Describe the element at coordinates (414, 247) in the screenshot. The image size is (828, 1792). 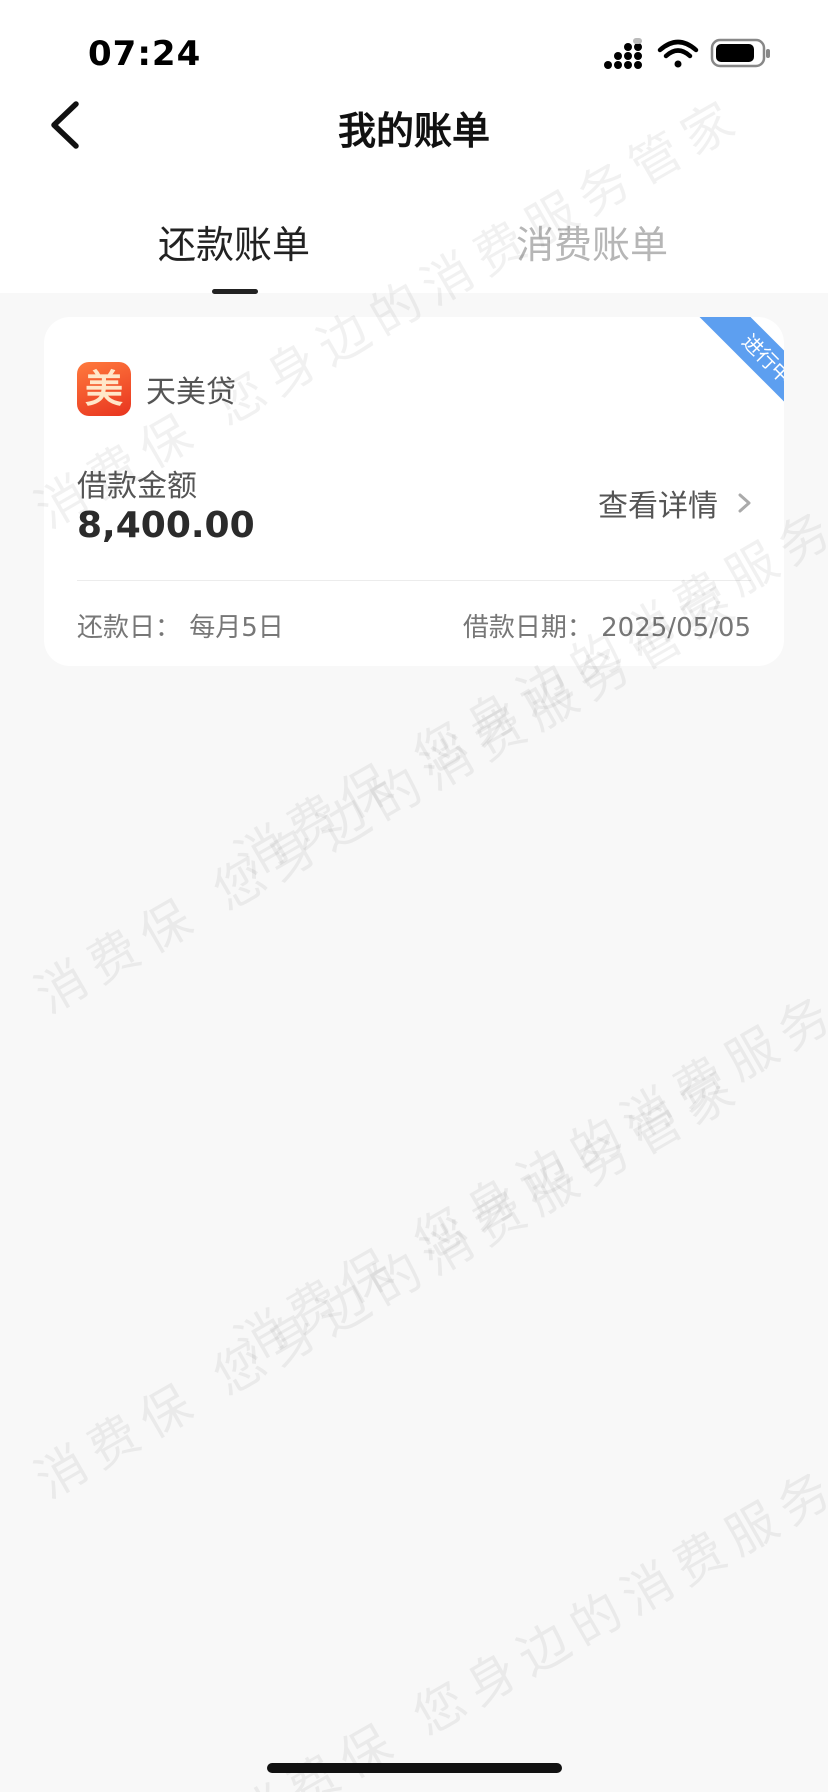
I see `bill-tabs: 还款账单 消费账单` at that location.